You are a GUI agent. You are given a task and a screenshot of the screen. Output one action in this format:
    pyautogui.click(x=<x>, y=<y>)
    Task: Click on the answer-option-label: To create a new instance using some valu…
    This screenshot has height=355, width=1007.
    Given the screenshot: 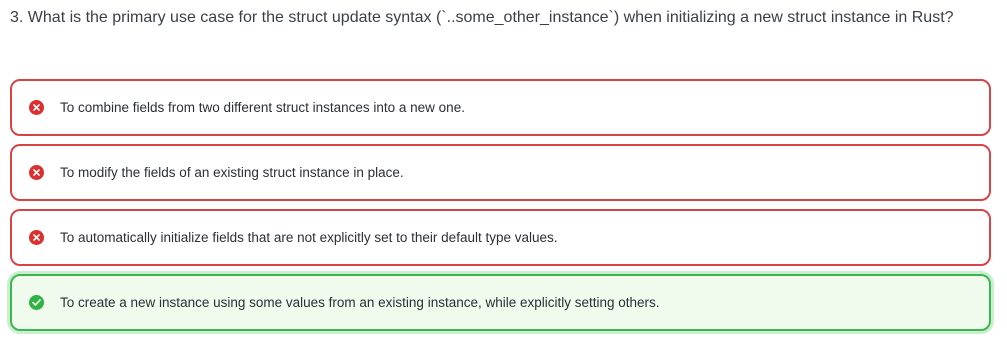 What is the action you would take?
    pyautogui.click(x=360, y=302)
    